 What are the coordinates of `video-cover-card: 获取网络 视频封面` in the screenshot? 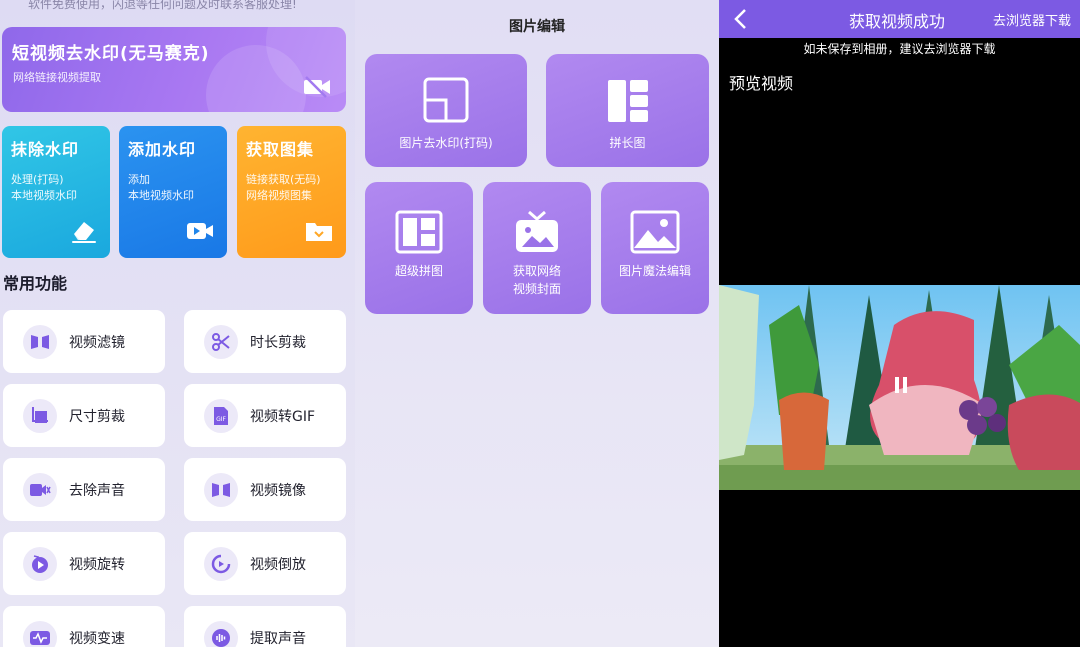 It's located at (537, 248).